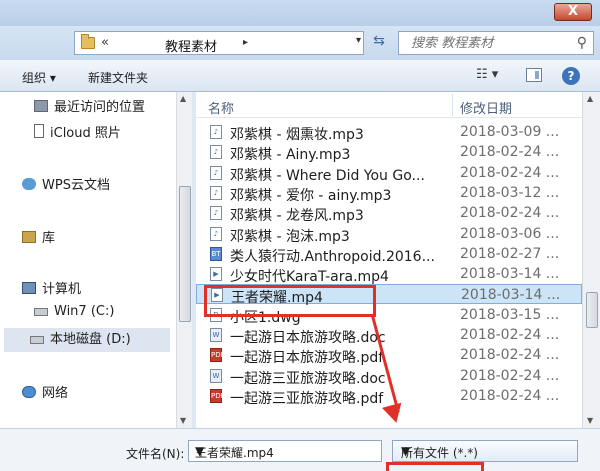 The height and width of the screenshot is (471, 600). I want to click on annotation-highlight-box, so click(290, 301).